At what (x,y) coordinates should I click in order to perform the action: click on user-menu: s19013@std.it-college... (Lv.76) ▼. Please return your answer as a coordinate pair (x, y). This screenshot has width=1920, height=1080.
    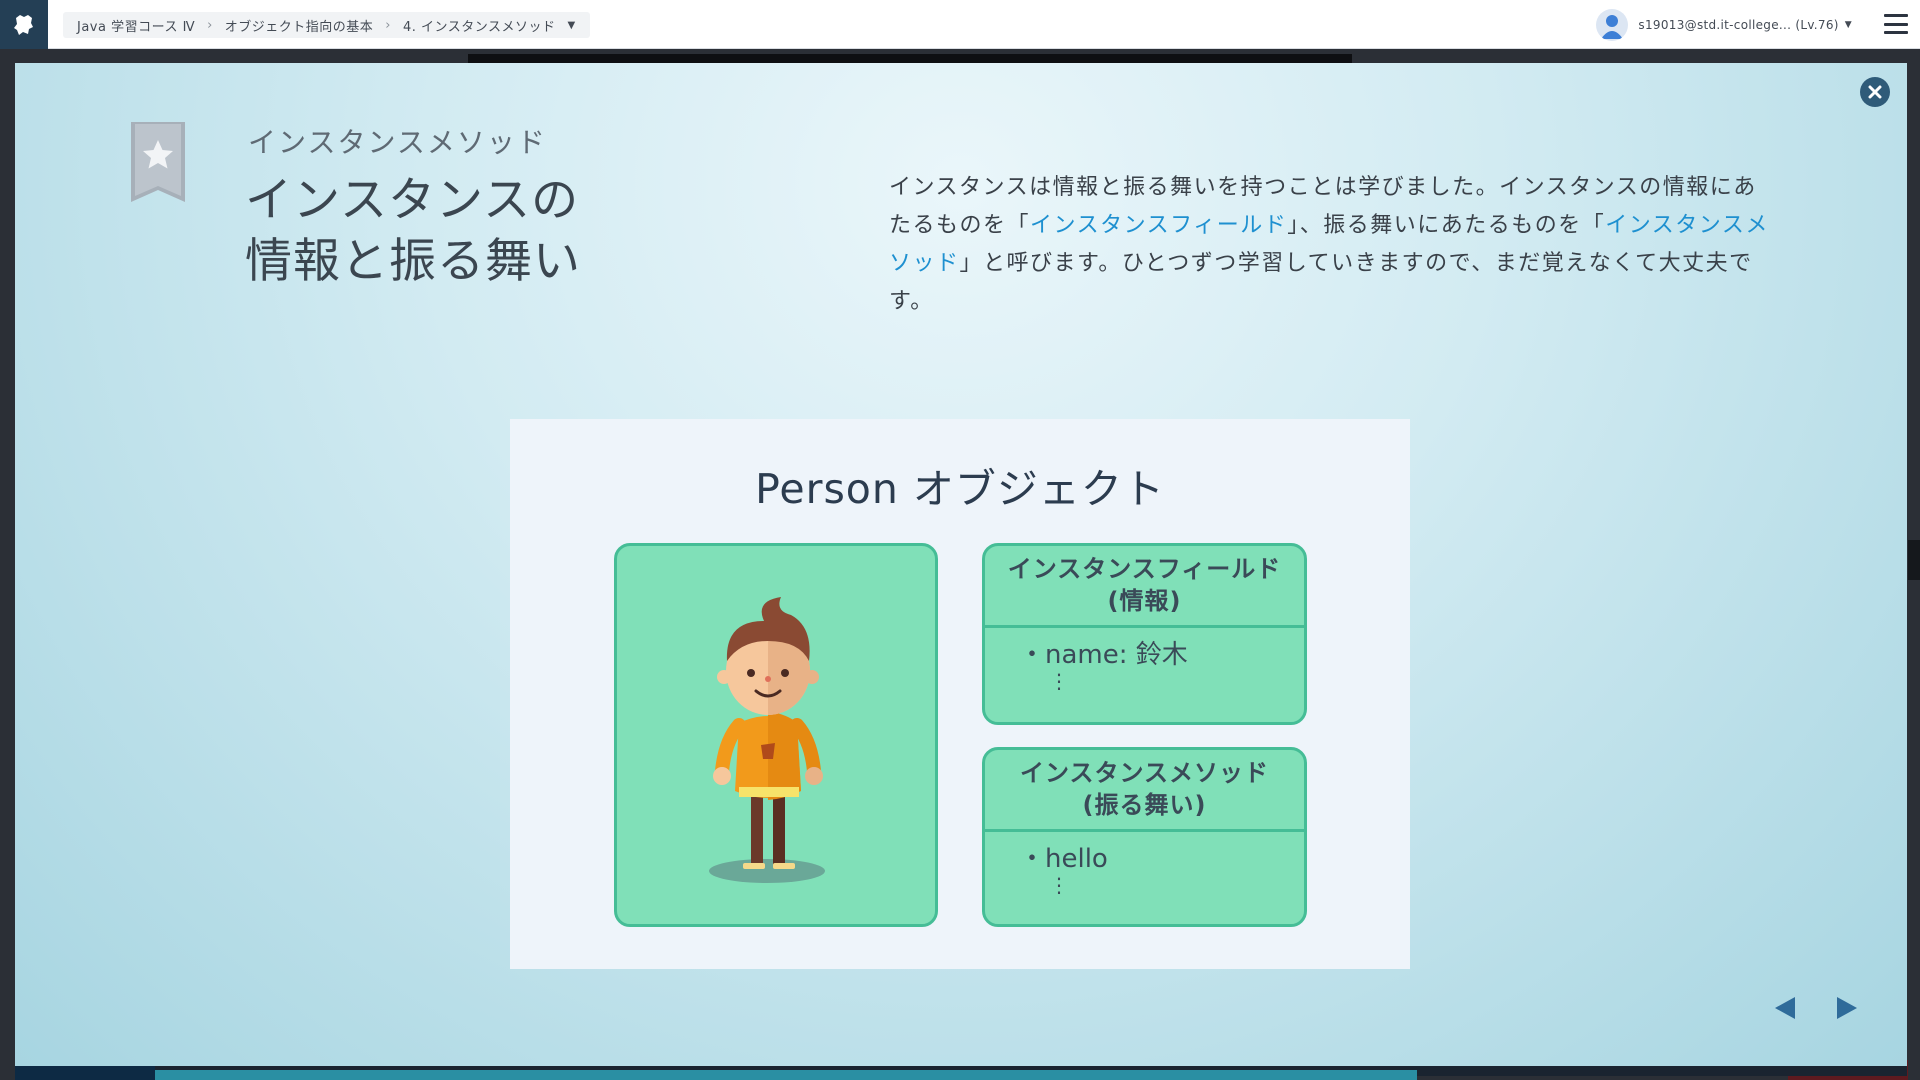
    Looking at the image, I should click on (1724, 25).